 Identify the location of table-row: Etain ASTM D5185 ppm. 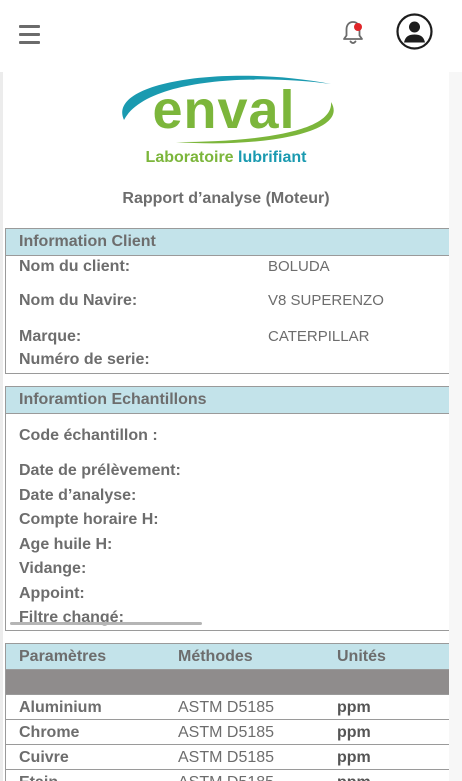
(227, 775).